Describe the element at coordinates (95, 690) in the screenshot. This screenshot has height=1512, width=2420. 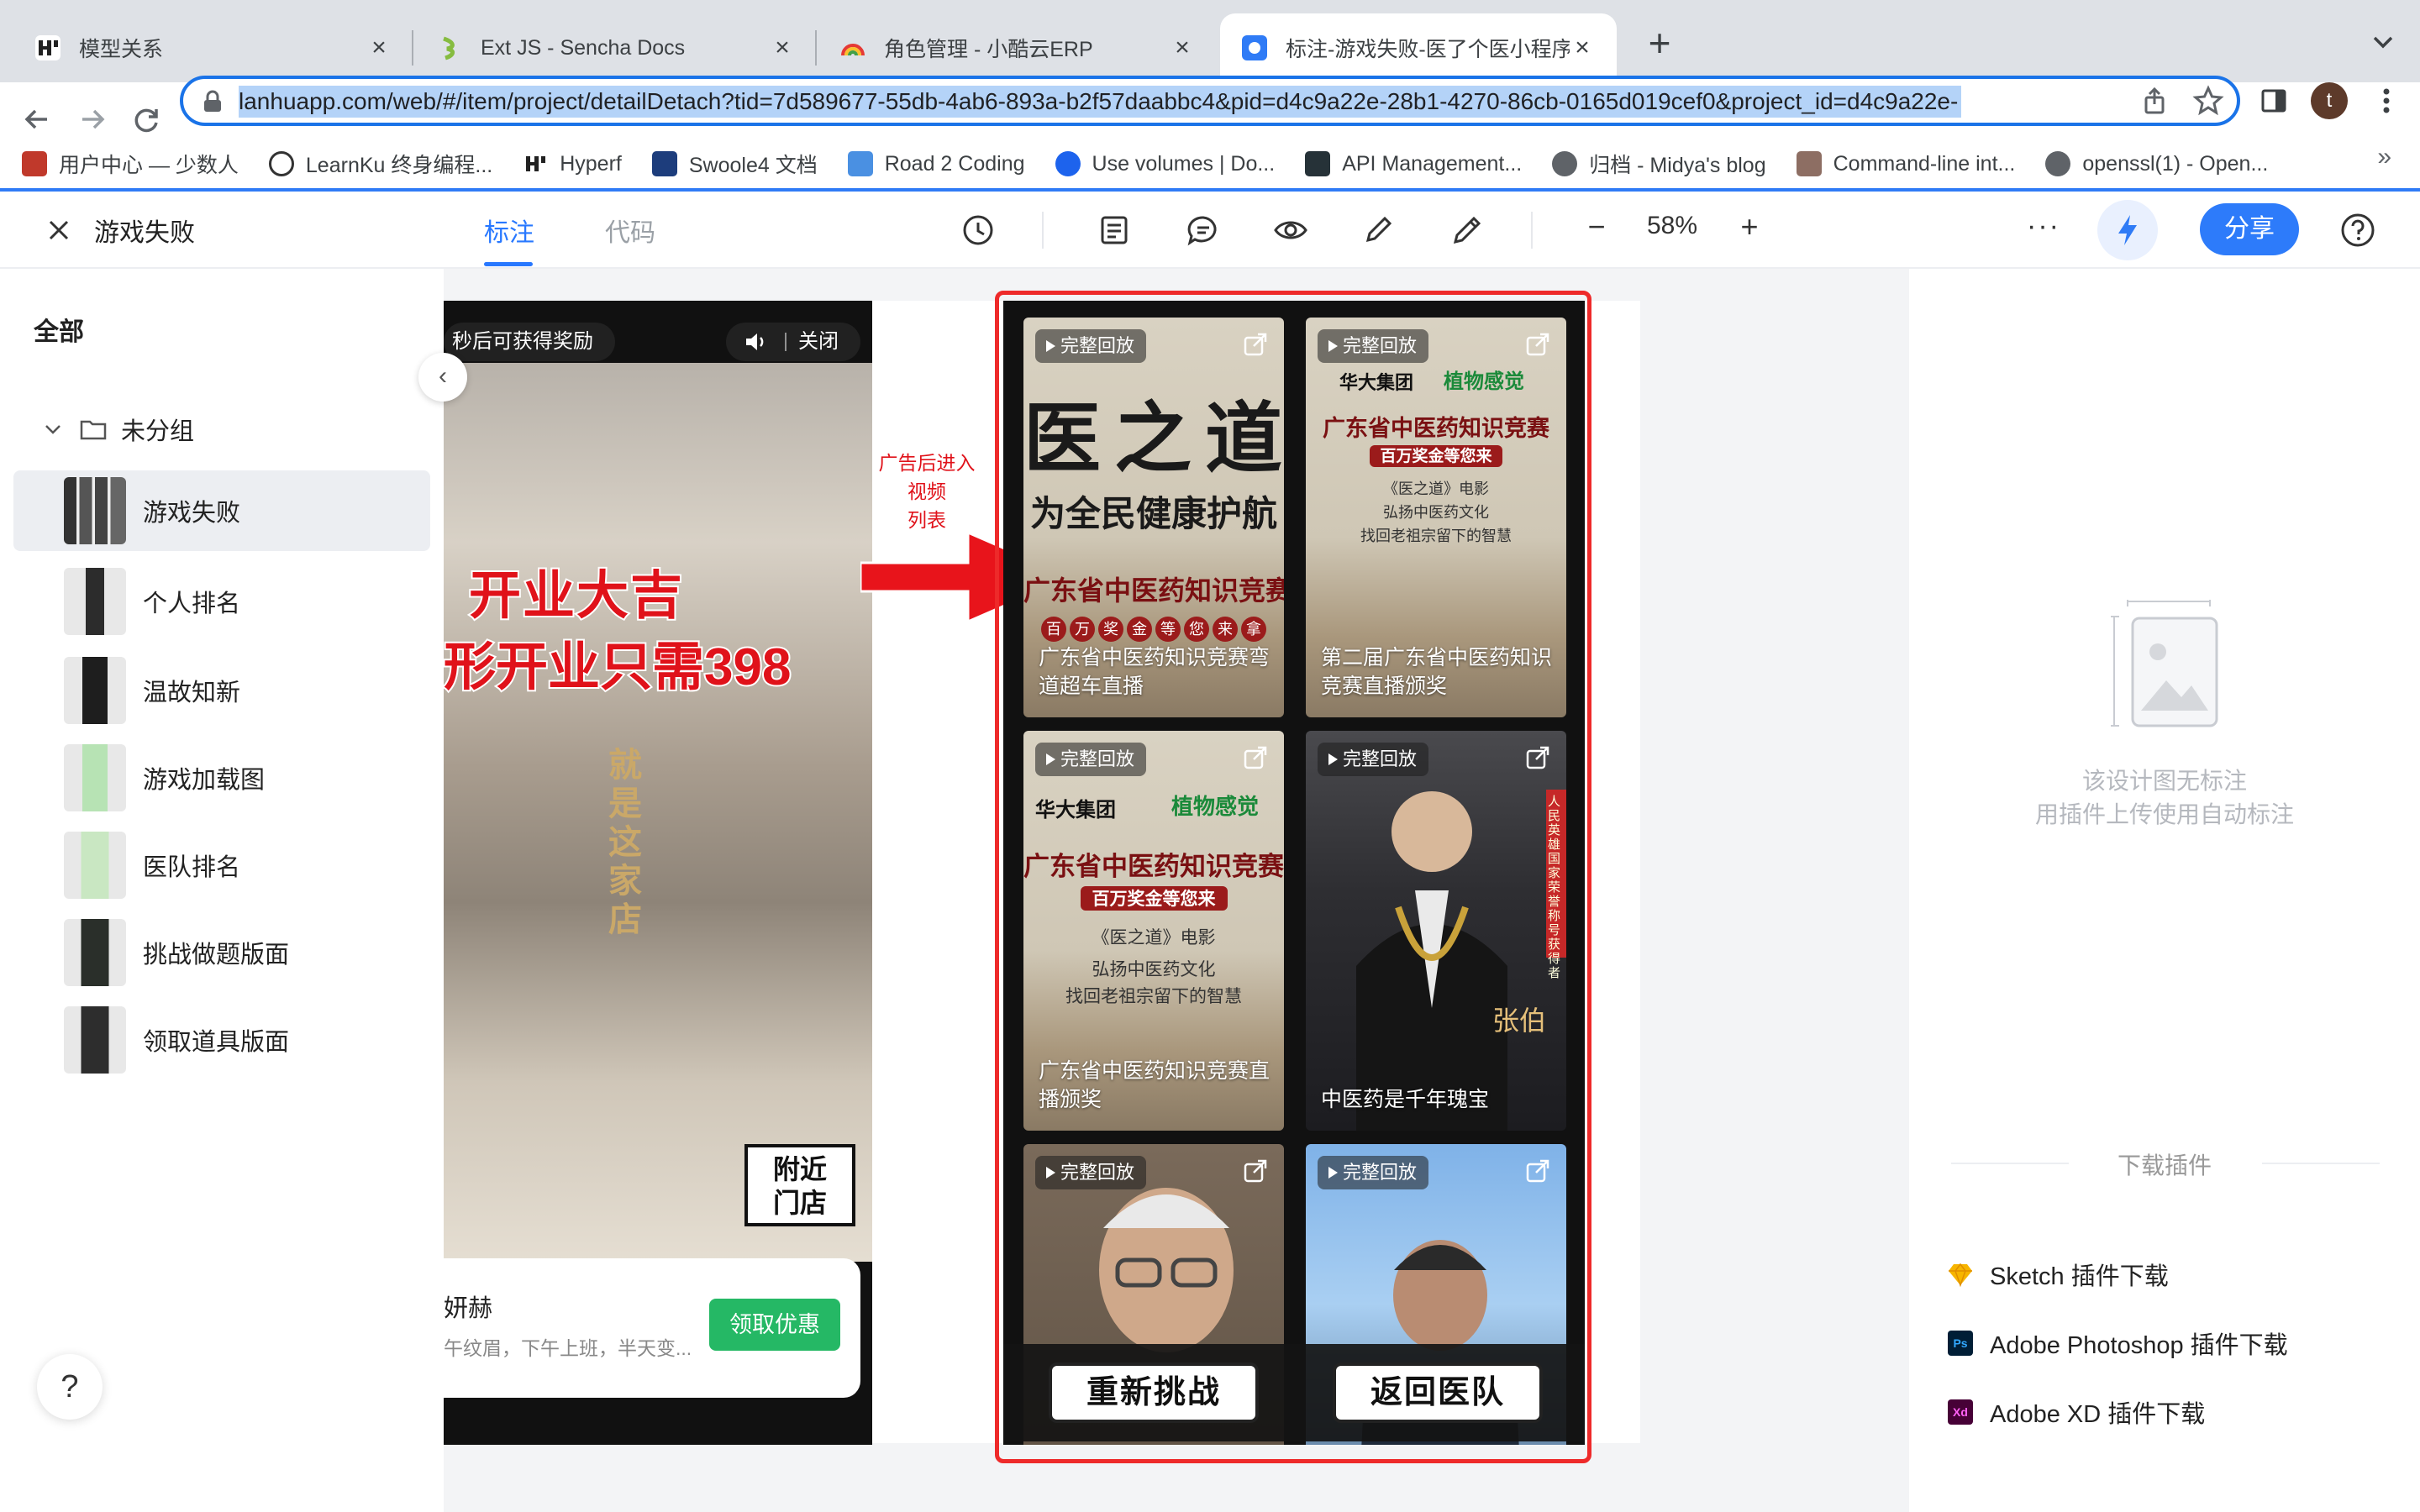
I see `page-thumbnail` at that location.